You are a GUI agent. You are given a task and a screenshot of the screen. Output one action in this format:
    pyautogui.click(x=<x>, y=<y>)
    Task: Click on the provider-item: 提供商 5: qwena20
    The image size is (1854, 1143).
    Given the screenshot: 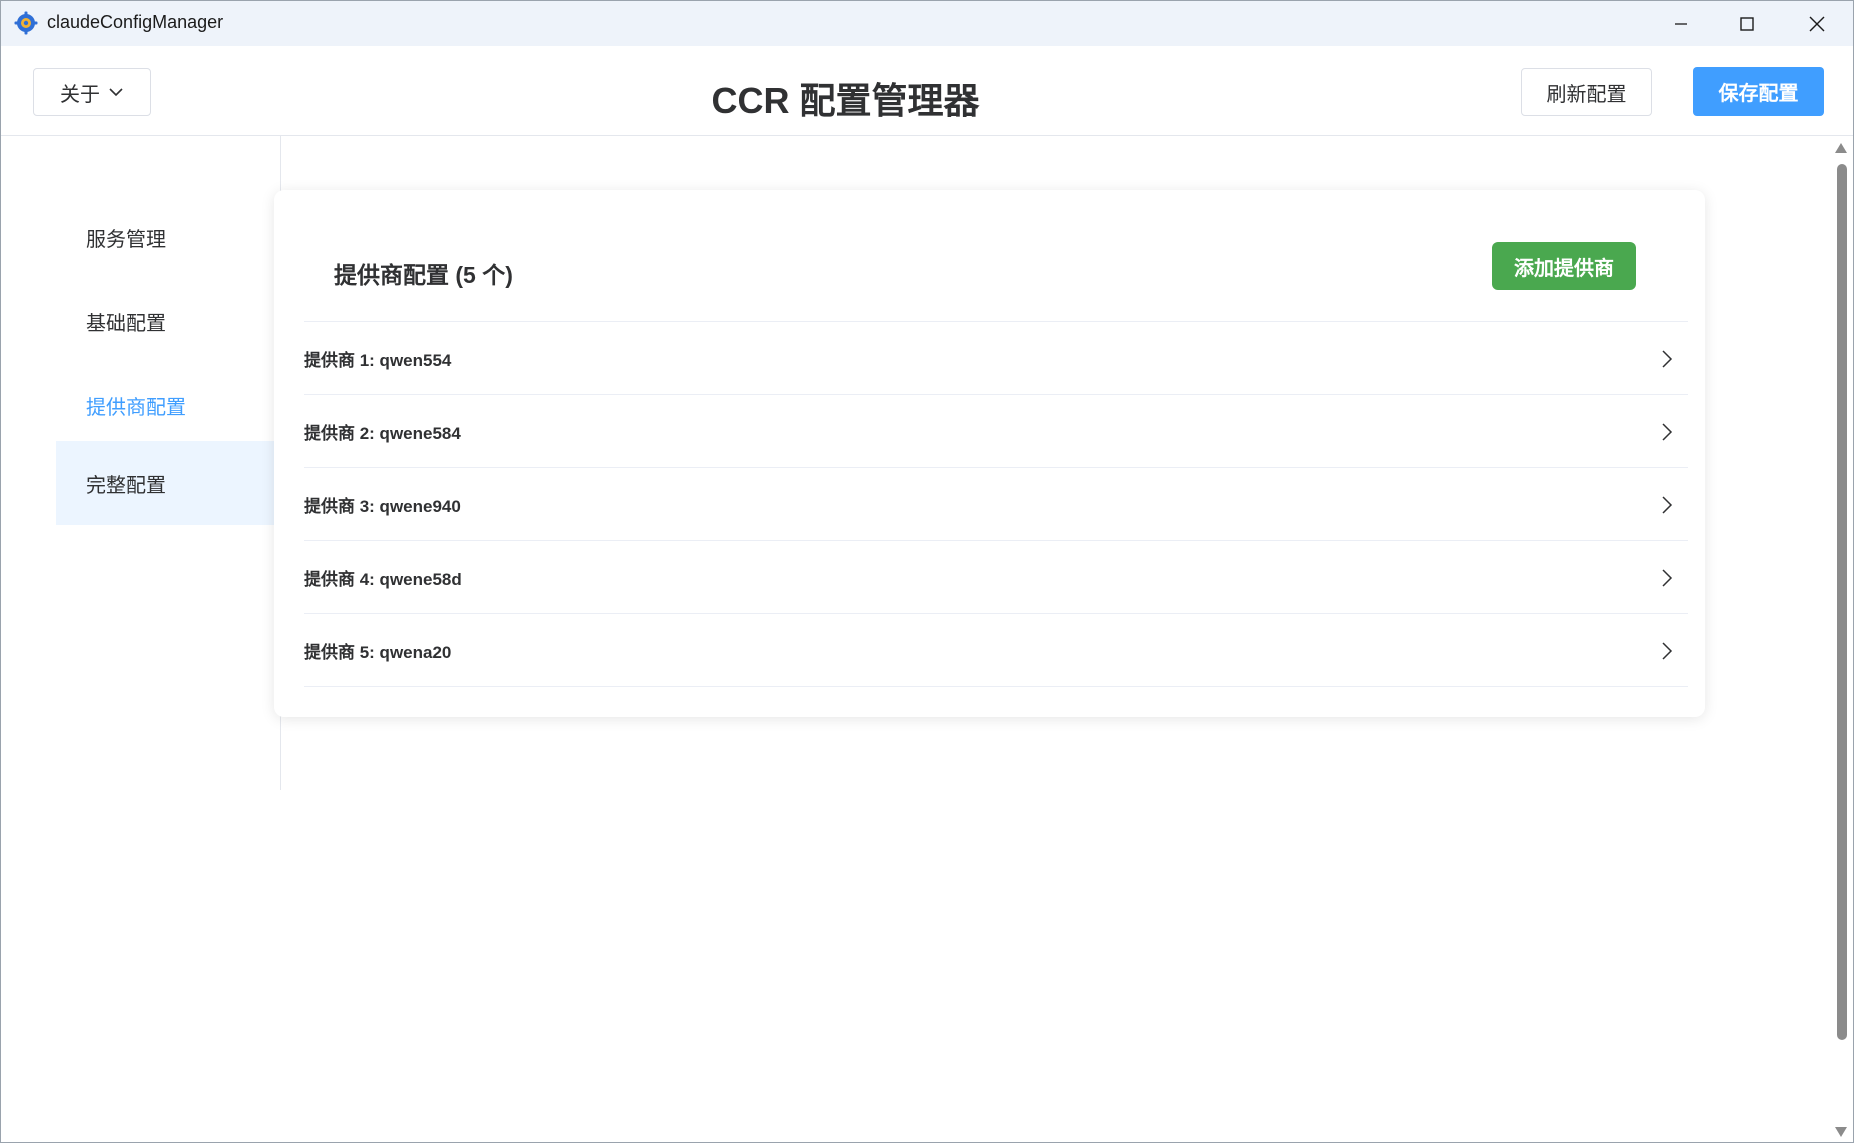 What is the action you would take?
    pyautogui.click(x=996, y=650)
    